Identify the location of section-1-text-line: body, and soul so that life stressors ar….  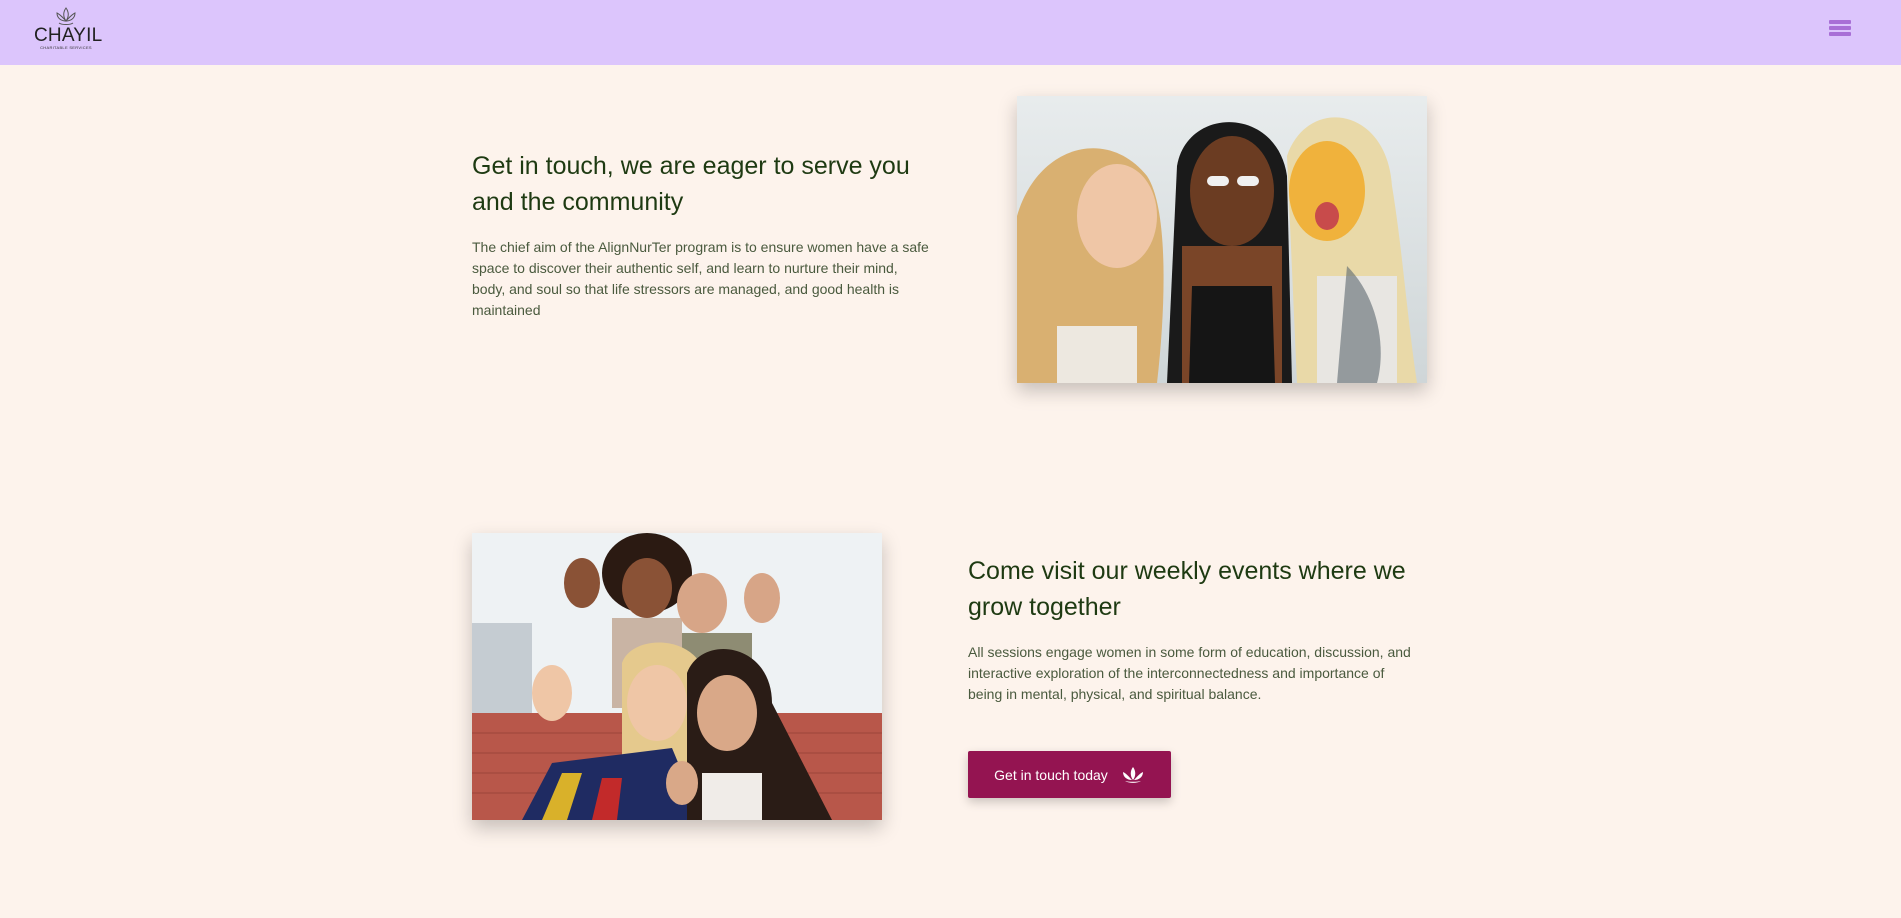
(686, 289).